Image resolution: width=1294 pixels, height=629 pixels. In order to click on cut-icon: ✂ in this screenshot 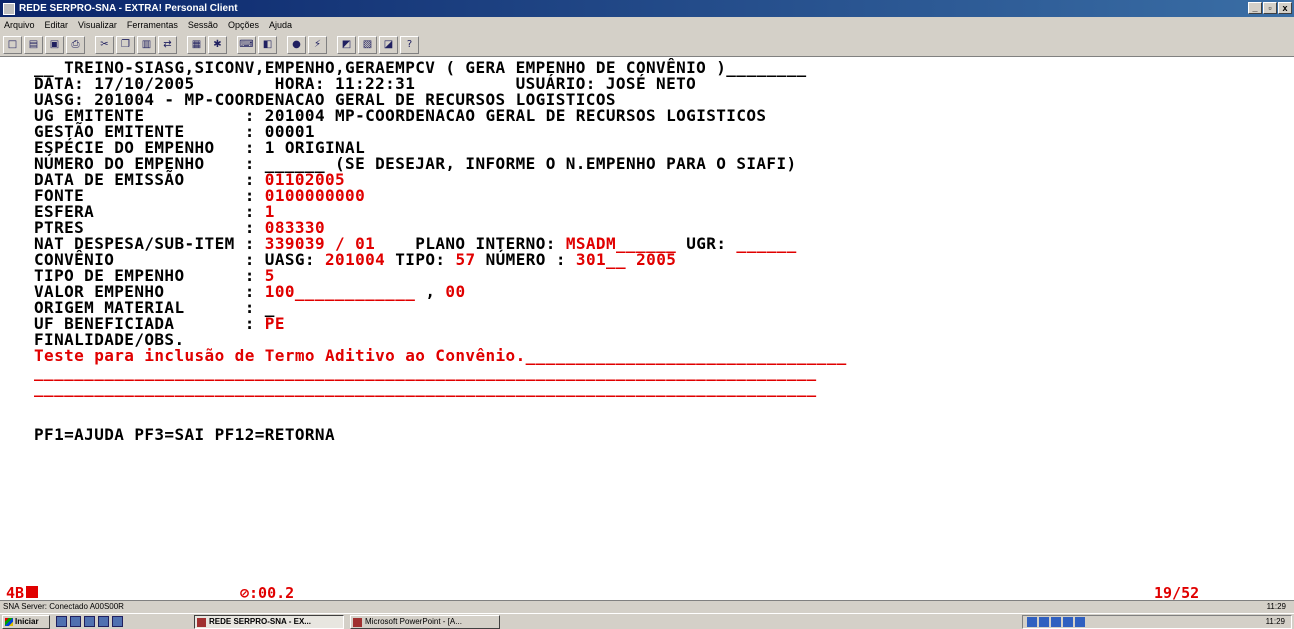, I will do `click(104, 44)`.